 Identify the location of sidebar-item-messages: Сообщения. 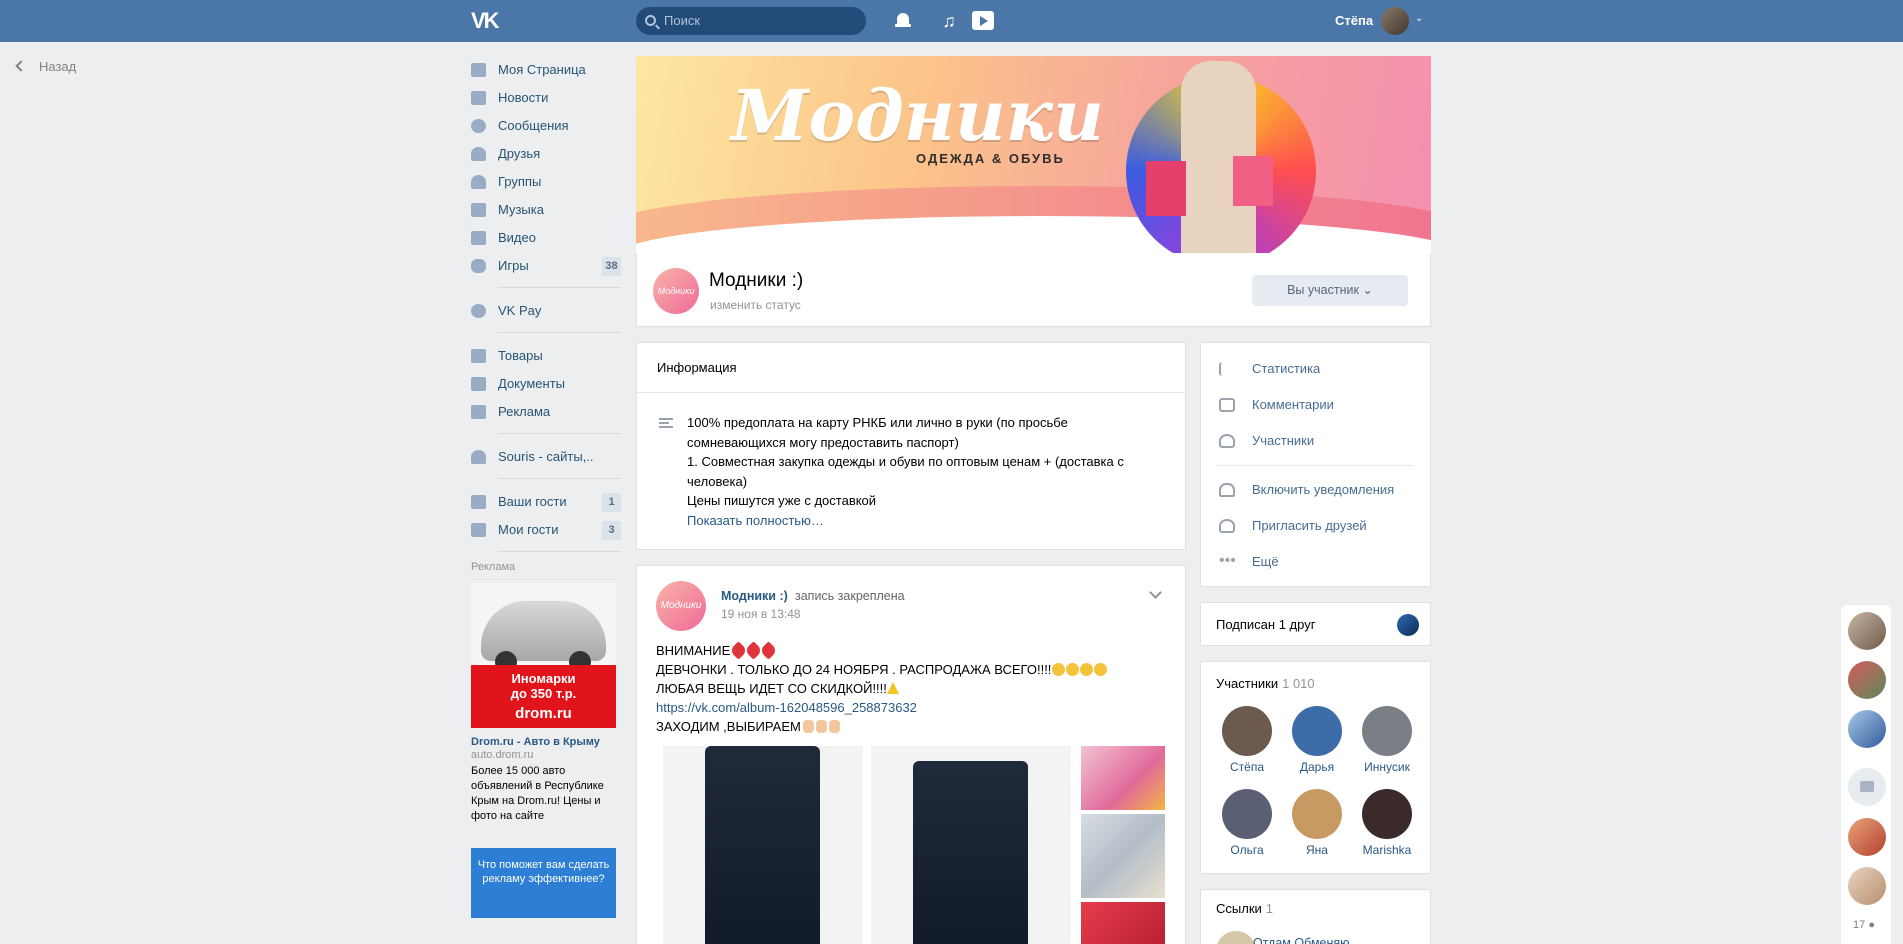
(546, 126).